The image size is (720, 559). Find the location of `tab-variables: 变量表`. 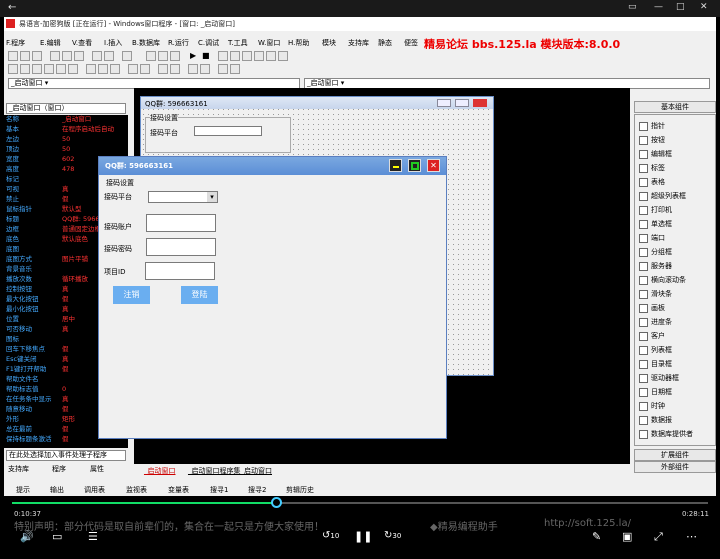

tab-variables: 变量表 is located at coordinates (178, 490).